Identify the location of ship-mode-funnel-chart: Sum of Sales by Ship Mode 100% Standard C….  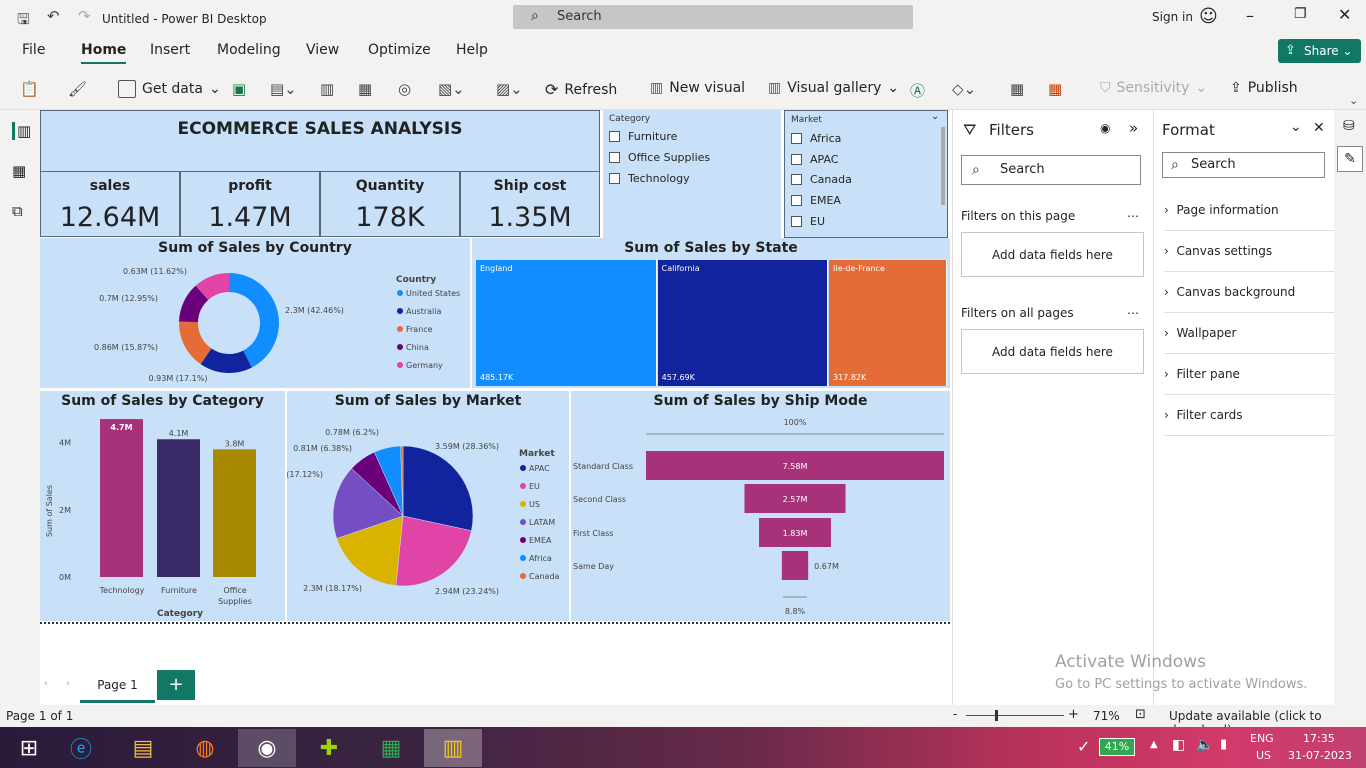
(760, 506).